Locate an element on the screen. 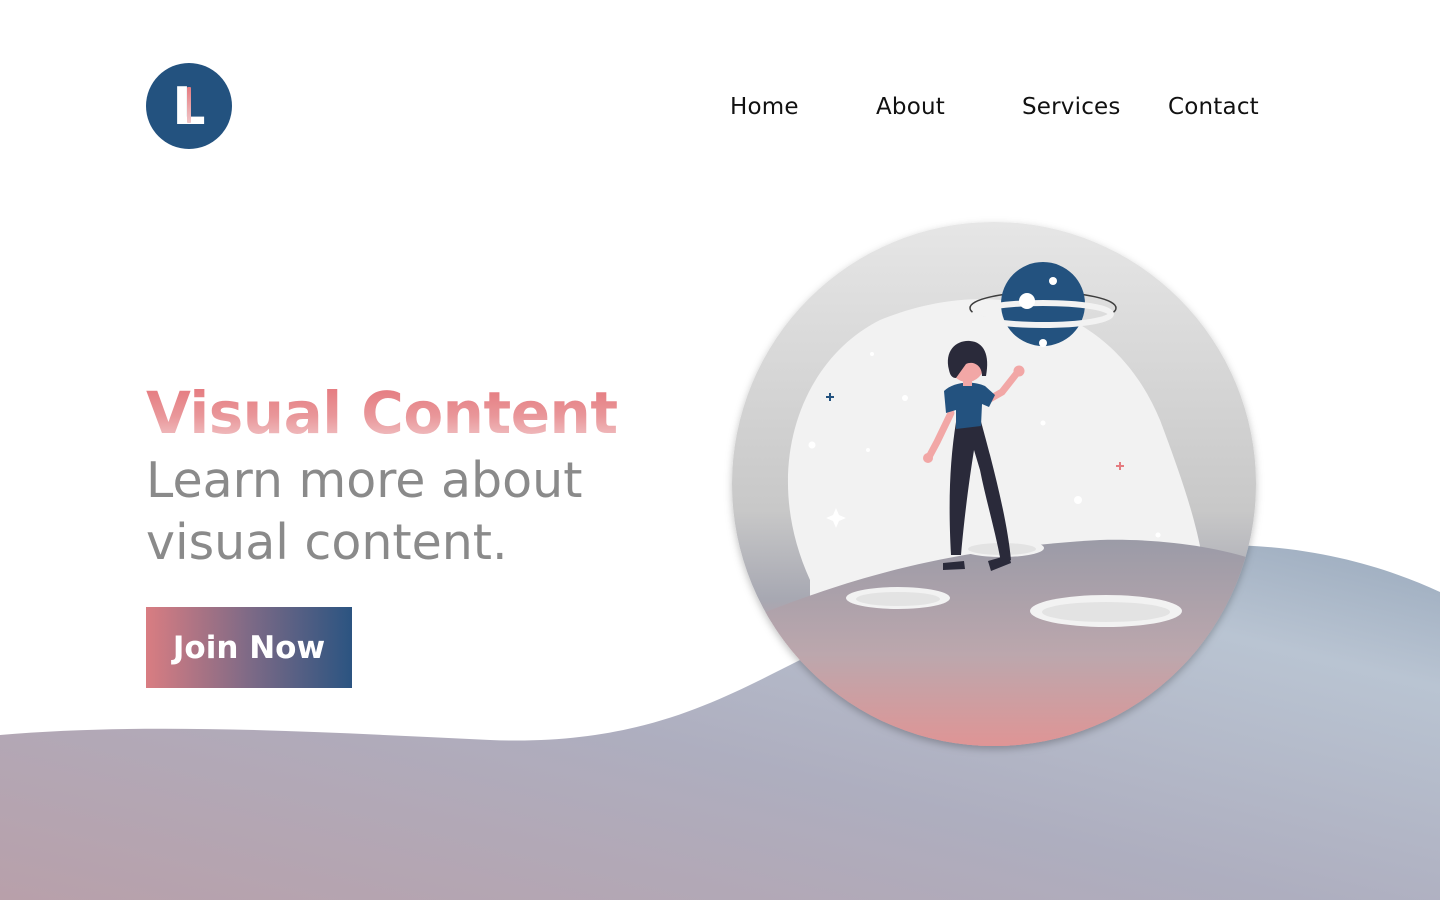 This screenshot has height=900, width=1440. crater-2-inner is located at coordinates (1106, 612).